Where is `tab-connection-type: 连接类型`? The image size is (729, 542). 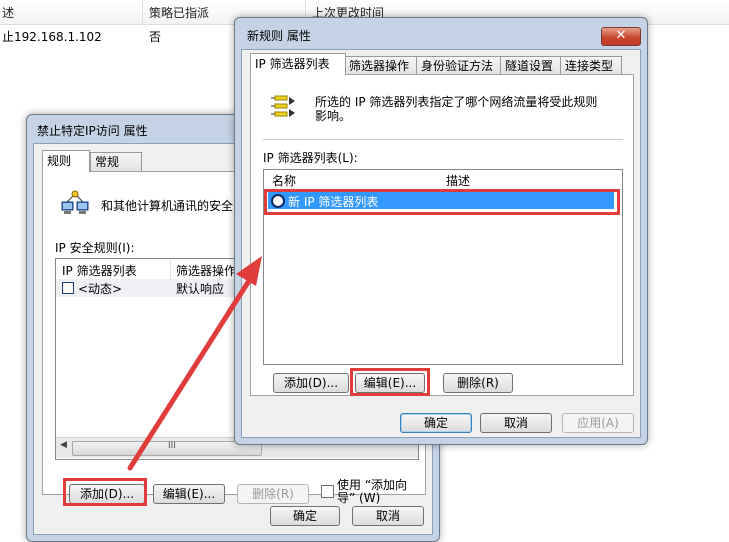 tab-connection-type: 连接类型 is located at coordinates (591, 65).